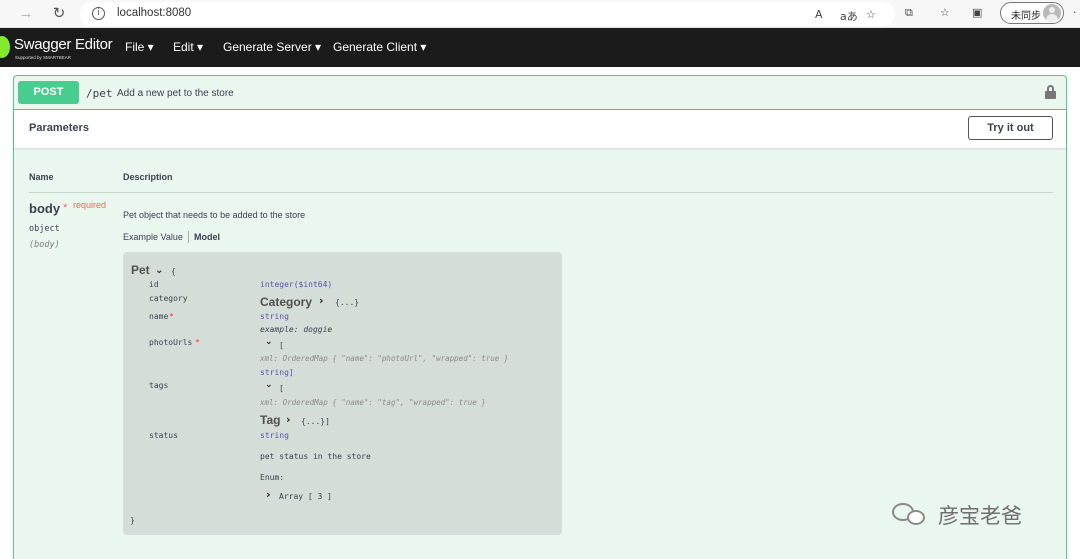 The image size is (1080, 559). I want to click on prop-tags-open: [, so click(281, 388).